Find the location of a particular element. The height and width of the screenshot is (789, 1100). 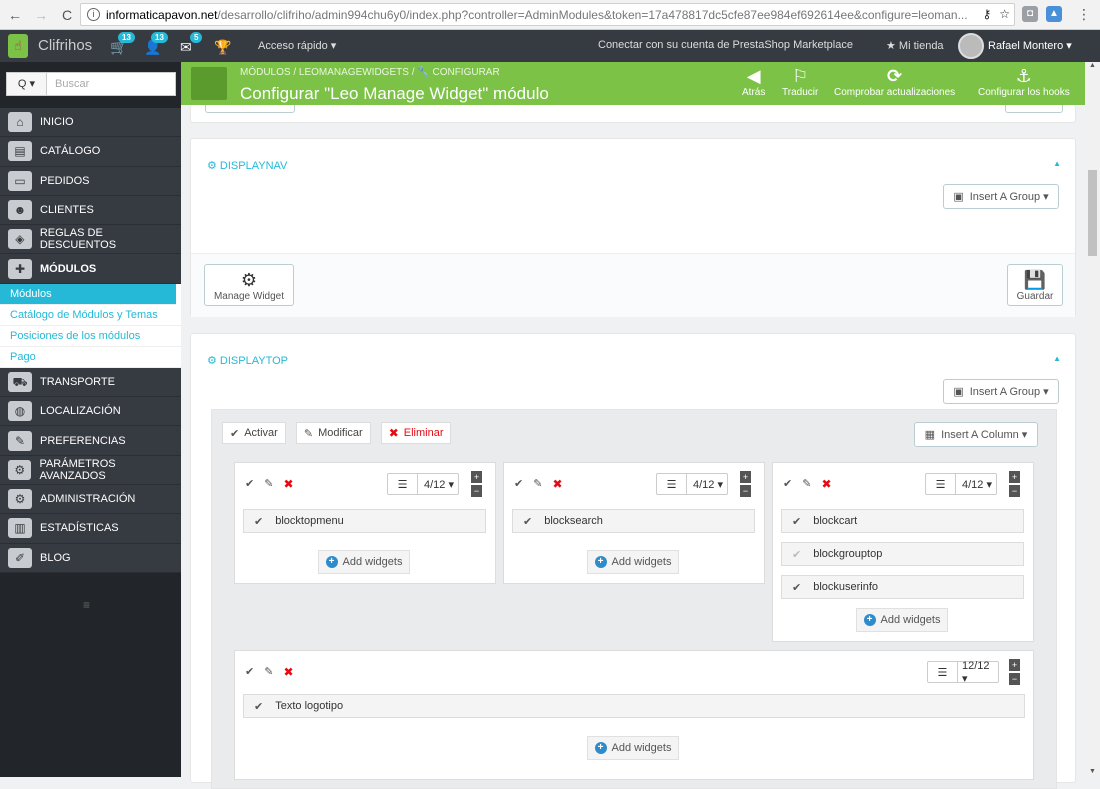

module-puzzle-icon is located at coordinates (209, 83).